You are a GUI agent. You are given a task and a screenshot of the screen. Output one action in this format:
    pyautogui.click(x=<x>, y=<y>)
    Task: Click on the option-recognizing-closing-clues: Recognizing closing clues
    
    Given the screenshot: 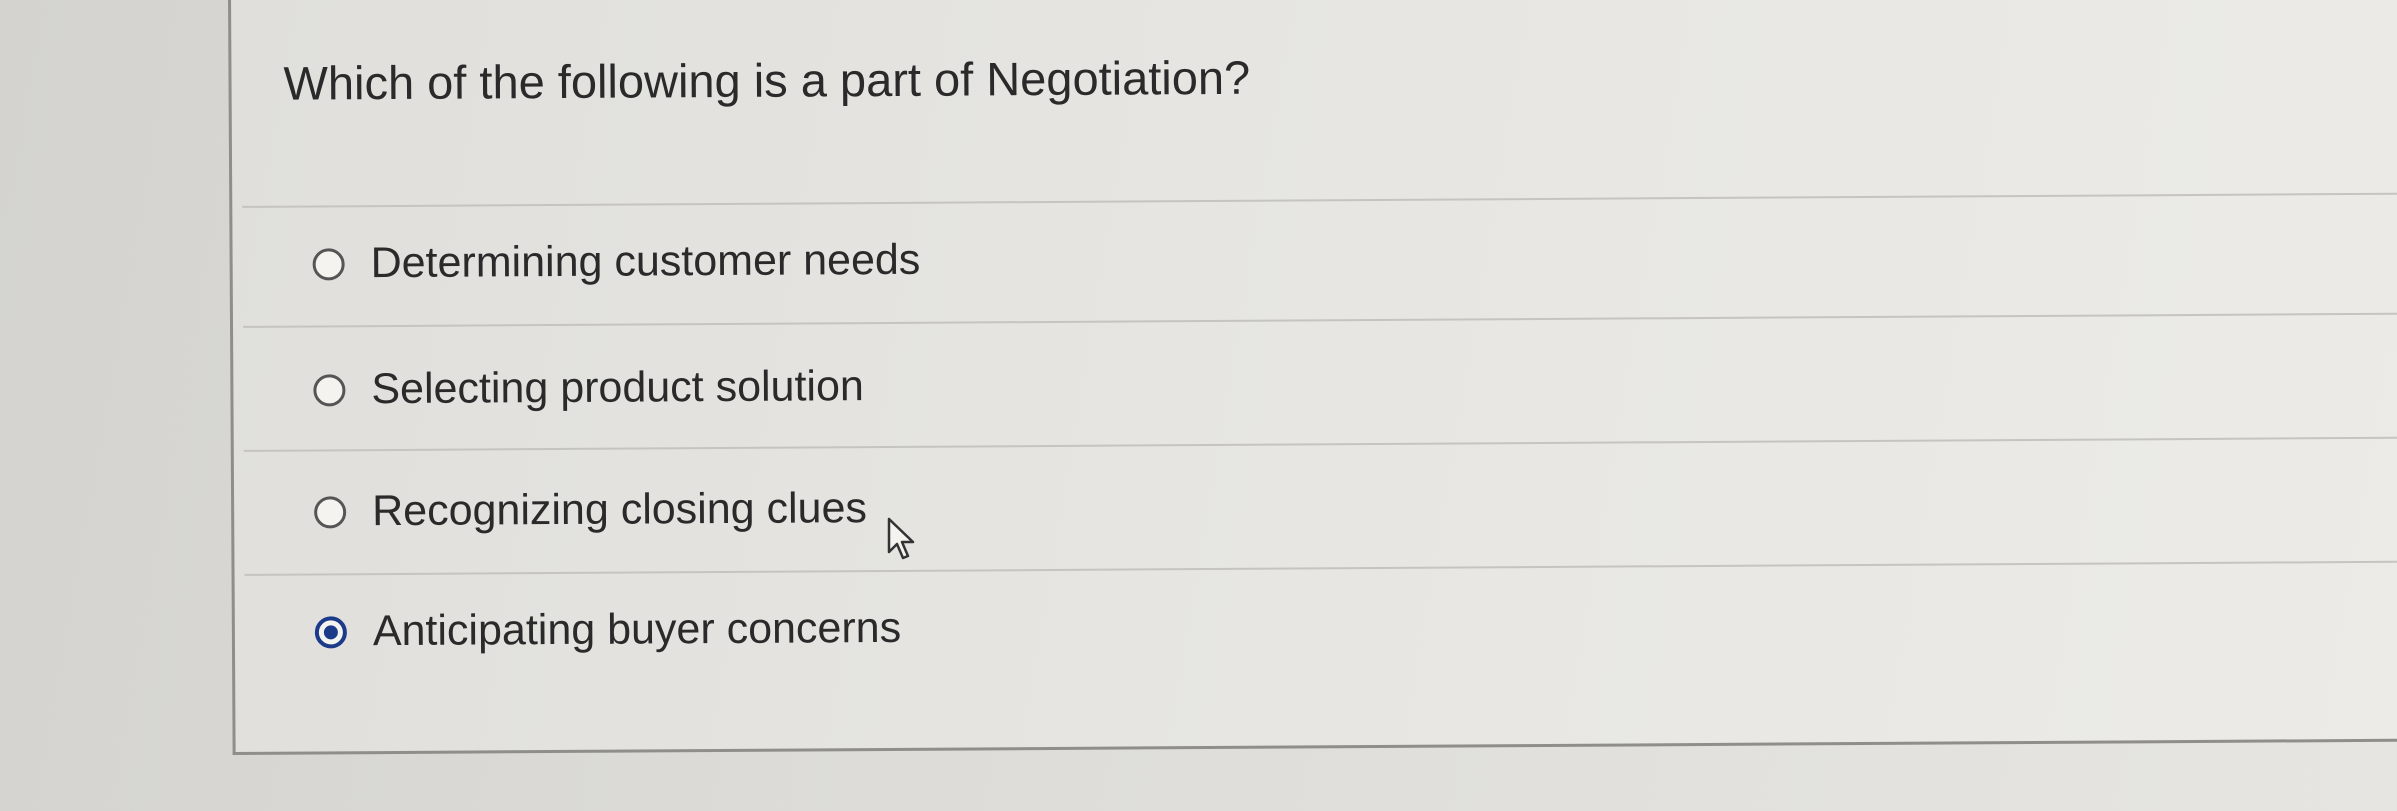 What is the action you would take?
    pyautogui.click(x=590, y=510)
    